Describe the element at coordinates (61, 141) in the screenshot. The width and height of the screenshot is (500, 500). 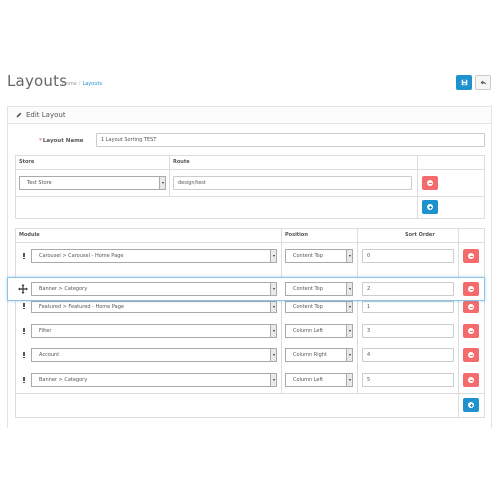
I see `layout-name-label: *Layout Name` at that location.